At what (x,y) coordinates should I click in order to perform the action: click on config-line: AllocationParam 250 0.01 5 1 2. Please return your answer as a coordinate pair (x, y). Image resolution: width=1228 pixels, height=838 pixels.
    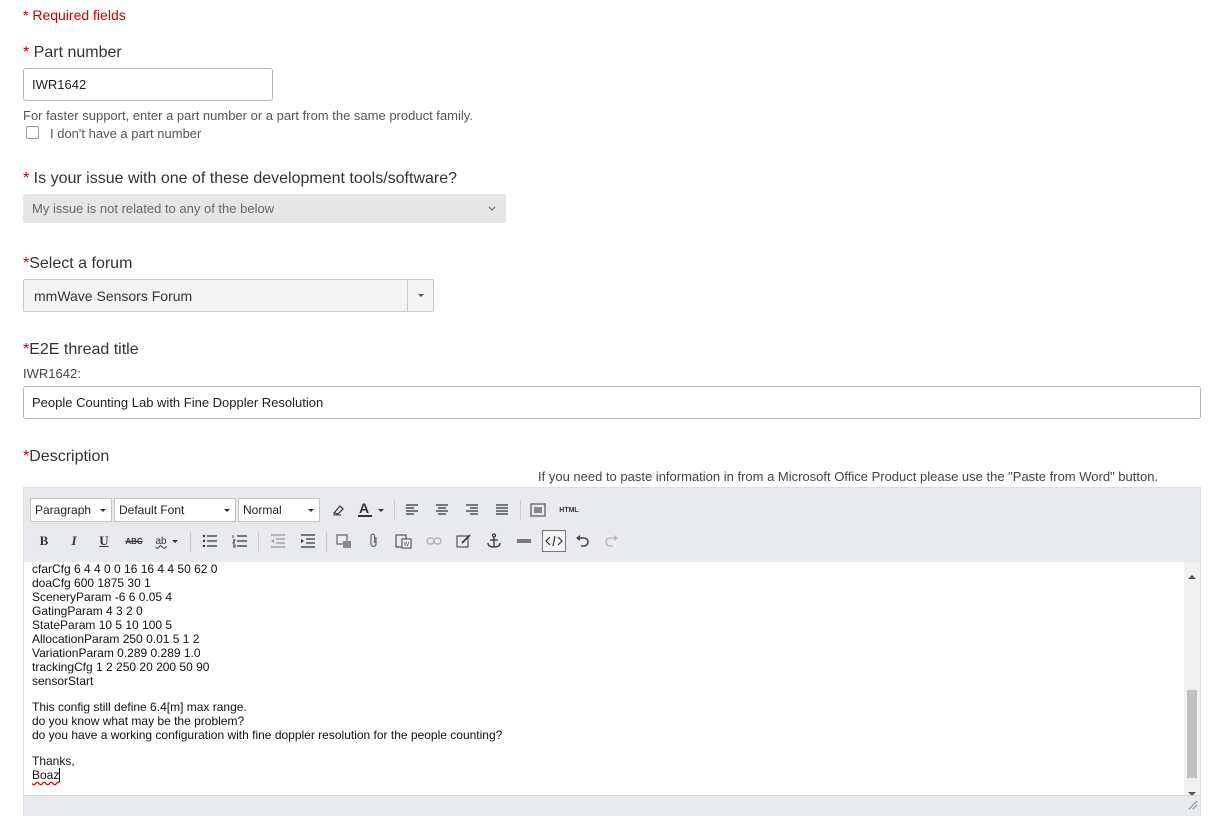
    Looking at the image, I should click on (116, 639).